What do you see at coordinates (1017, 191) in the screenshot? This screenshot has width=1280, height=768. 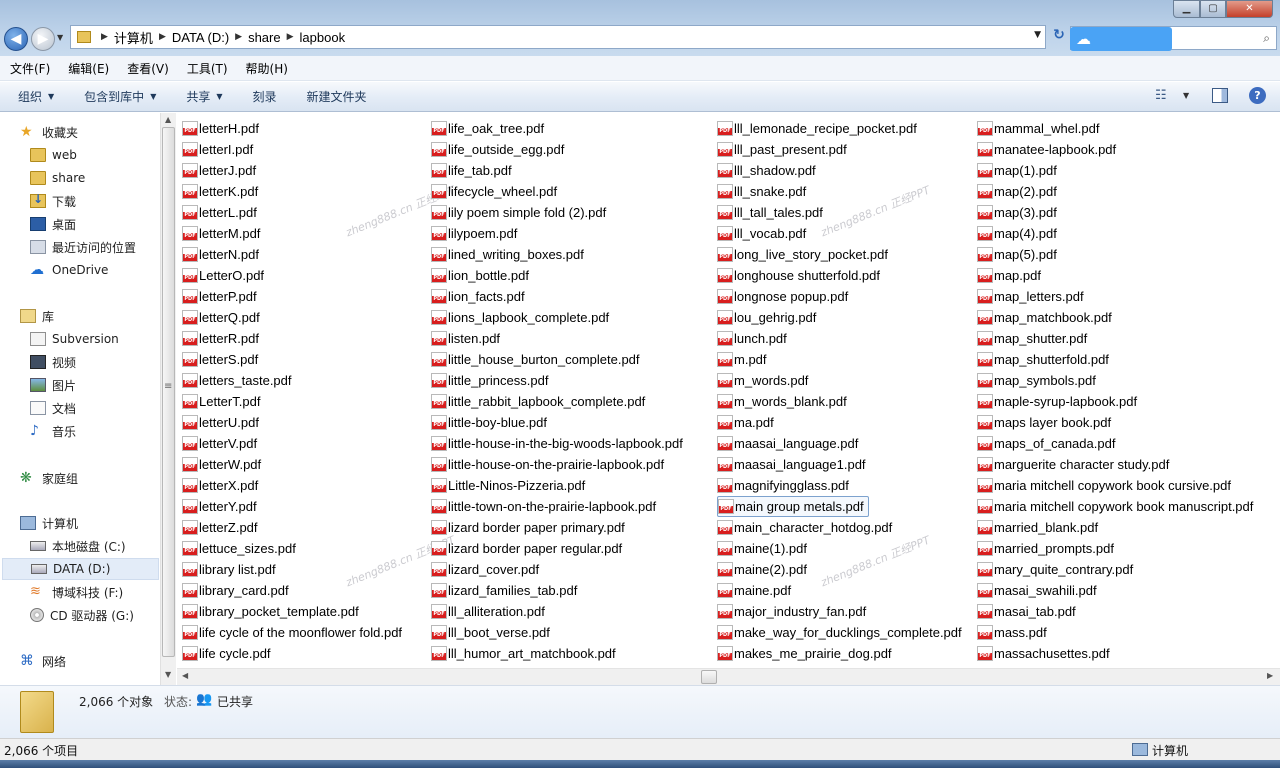 I see `file-item: map(2).pdf` at bounding box center [1017, 191].